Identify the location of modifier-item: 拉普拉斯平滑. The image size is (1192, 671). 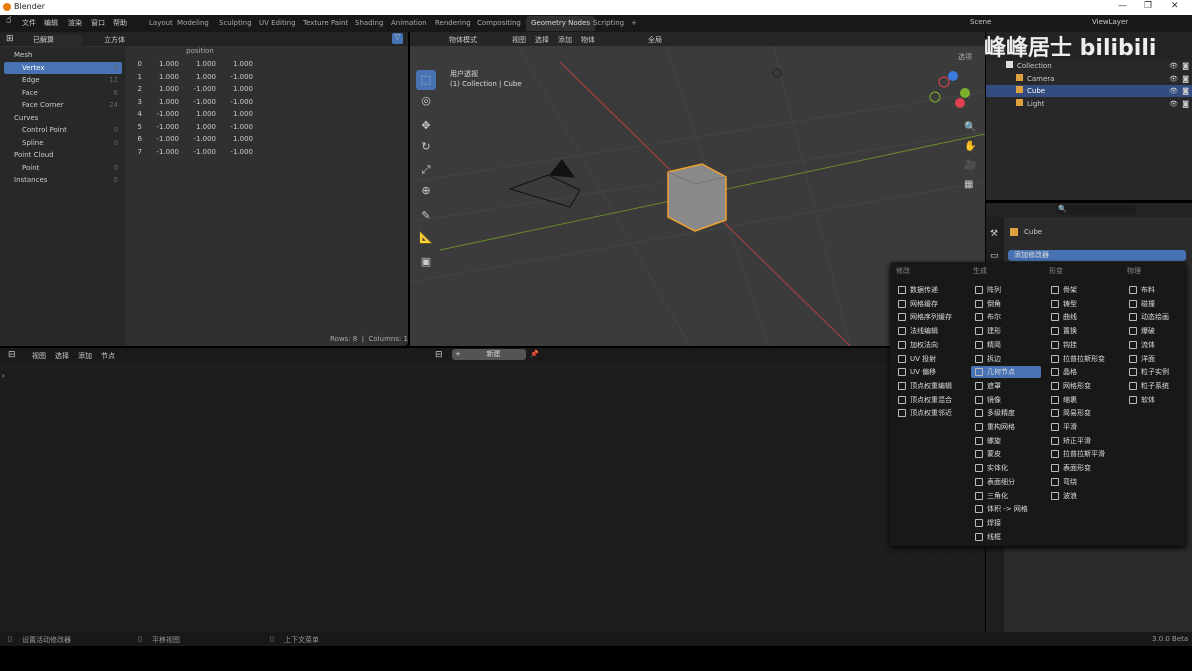
(1082, 454).